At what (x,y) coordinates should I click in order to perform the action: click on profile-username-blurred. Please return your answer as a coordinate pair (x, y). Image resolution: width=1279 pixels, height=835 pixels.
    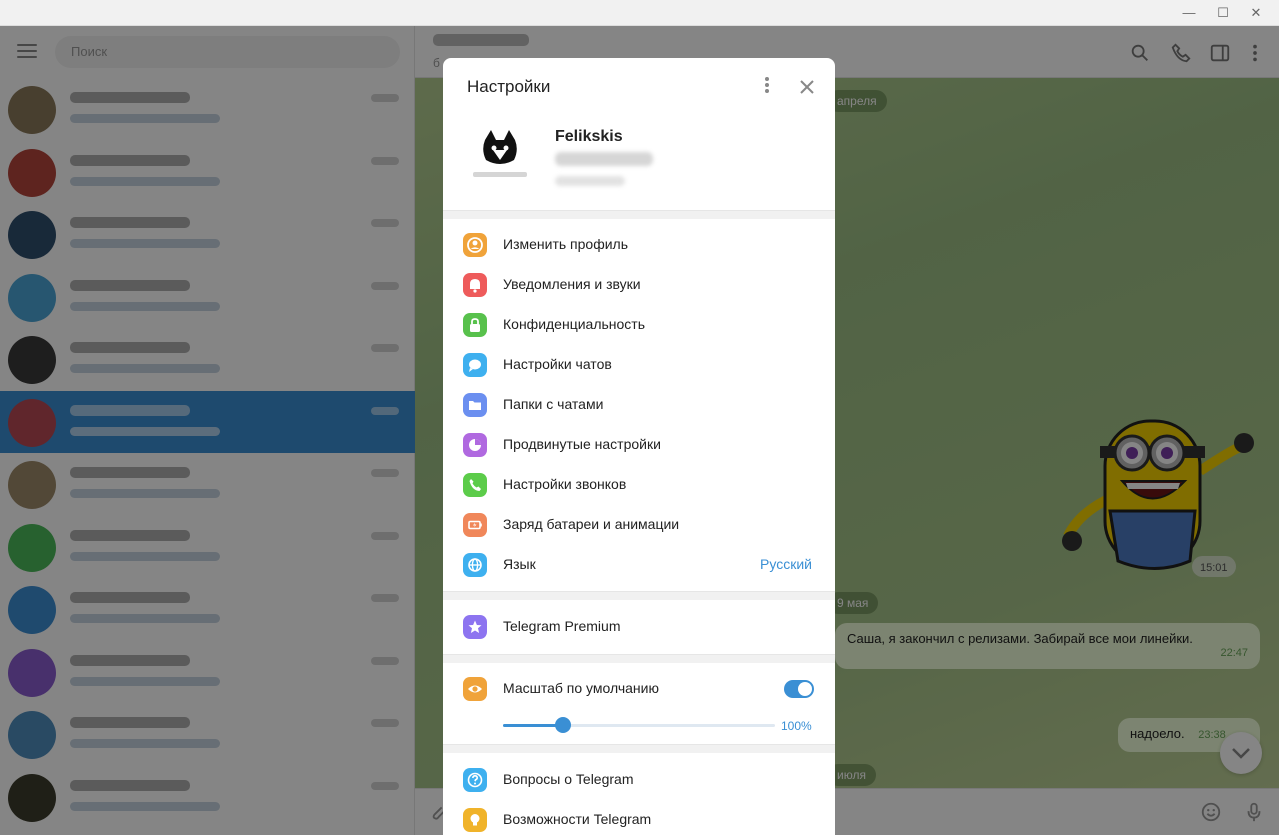
    Looking at the image, I should click on (590, 181).